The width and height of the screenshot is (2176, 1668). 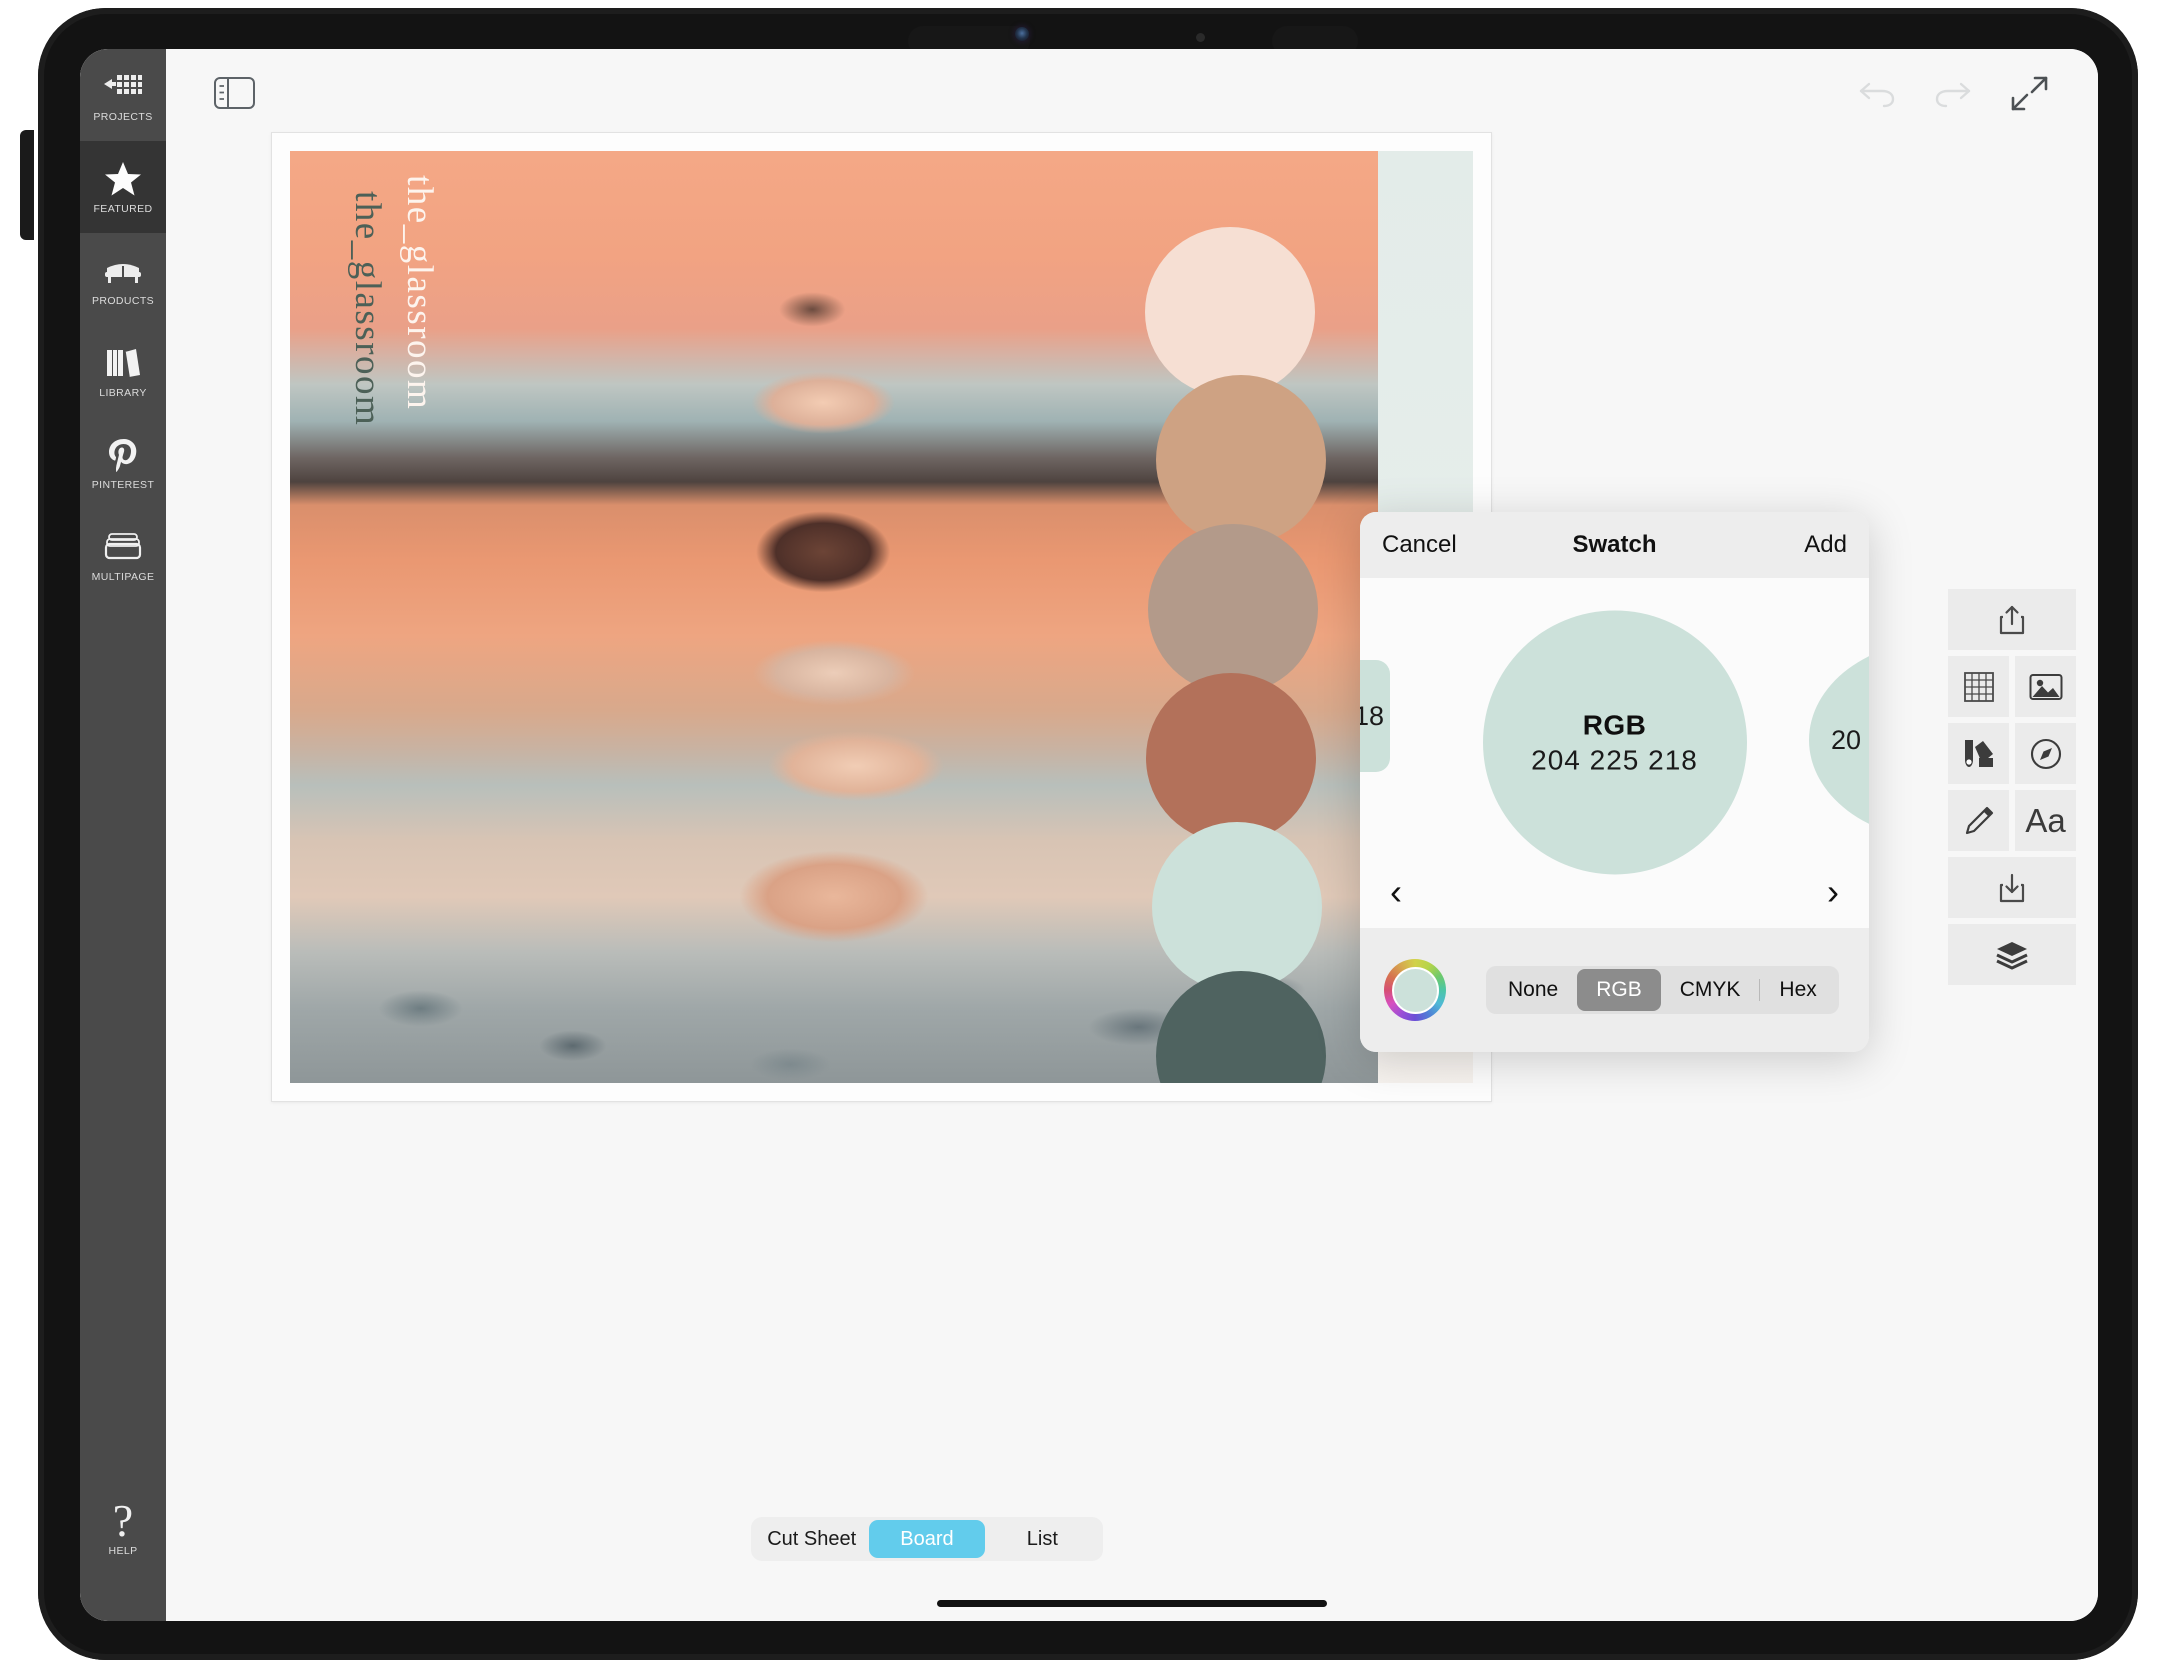 I want to click on format-option-hex: Hex, so click(x=1797, y=990).